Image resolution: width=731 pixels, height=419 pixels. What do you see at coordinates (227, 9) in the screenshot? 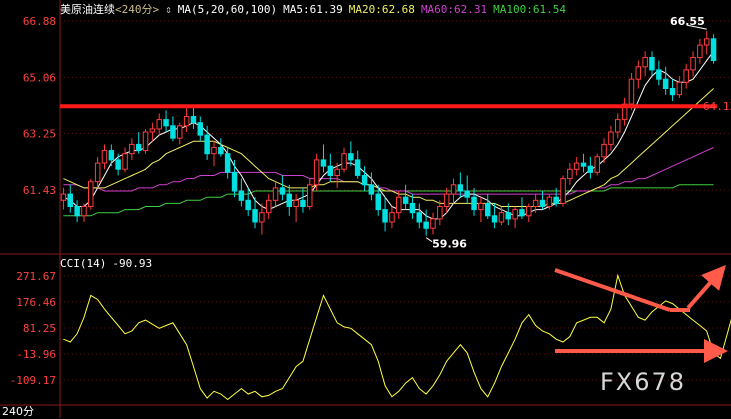
I see `ma-spec: MA(5,20,60,100)` at bounding box center [227, 9].